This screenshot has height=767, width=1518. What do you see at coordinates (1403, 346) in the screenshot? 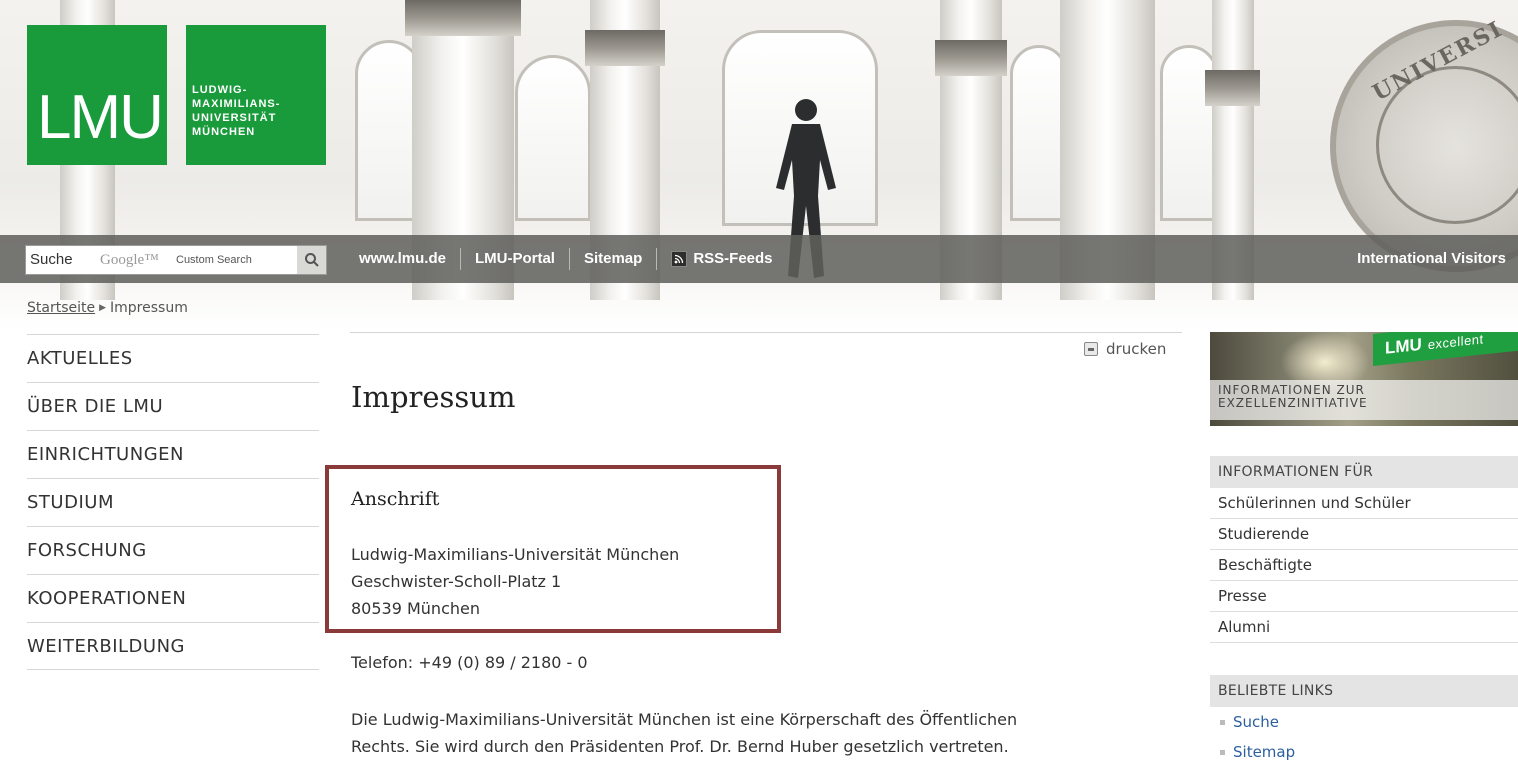
I see `excellent-logo-text: LMU` at bounding box center [1403, 346].